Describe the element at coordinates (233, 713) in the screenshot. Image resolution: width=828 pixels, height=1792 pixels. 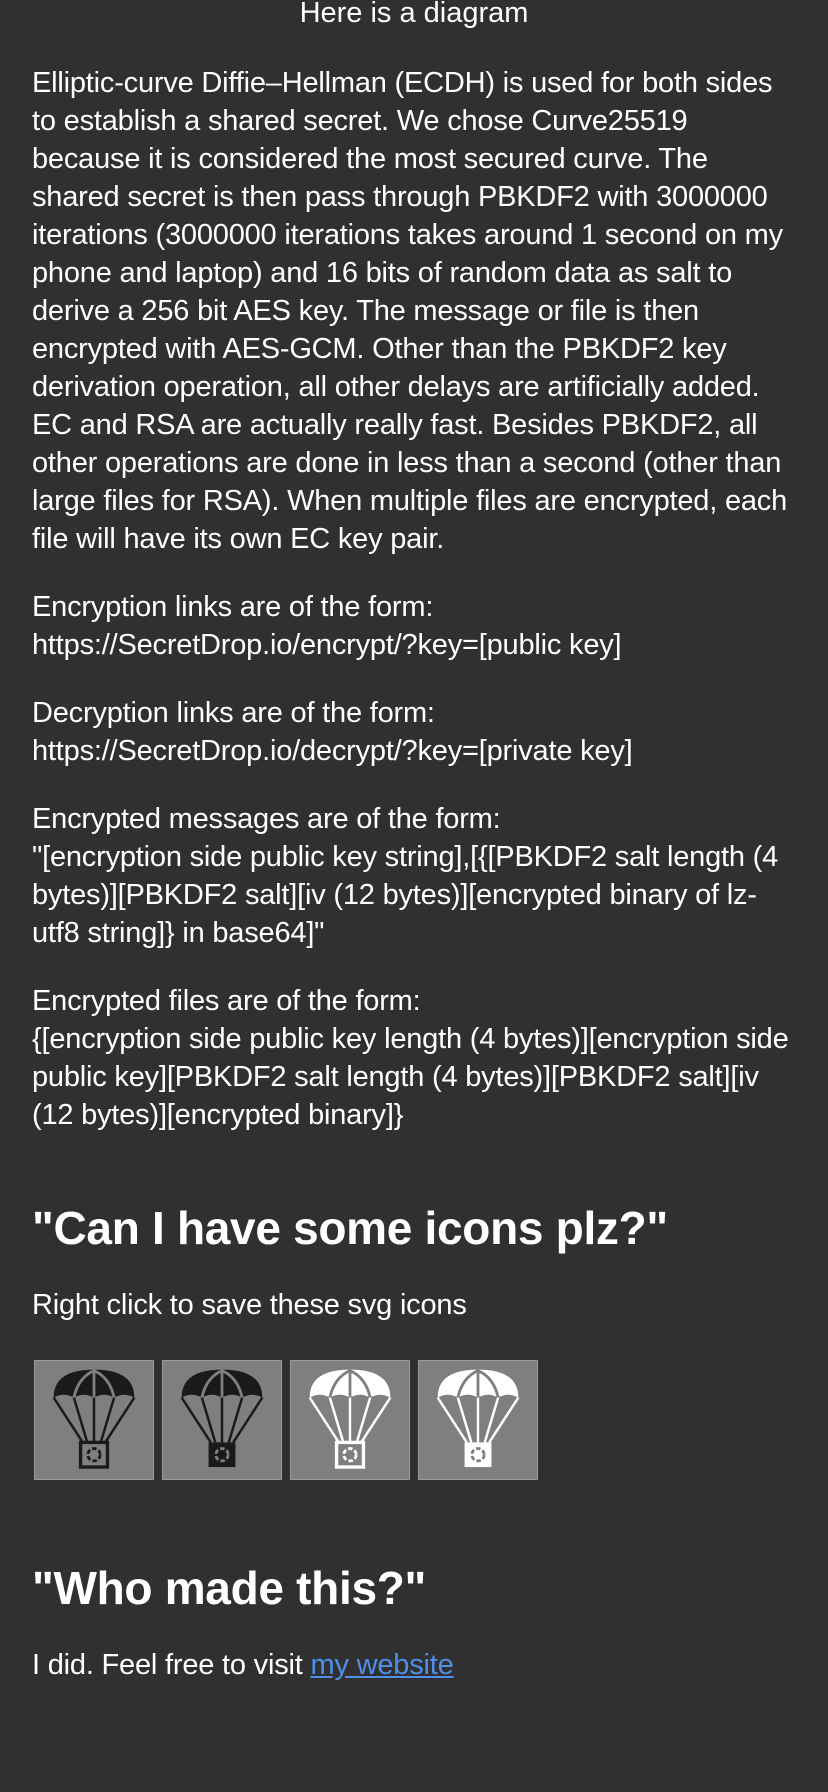
I see `decryption-links-label: Decryption links are of the form:` at that location.